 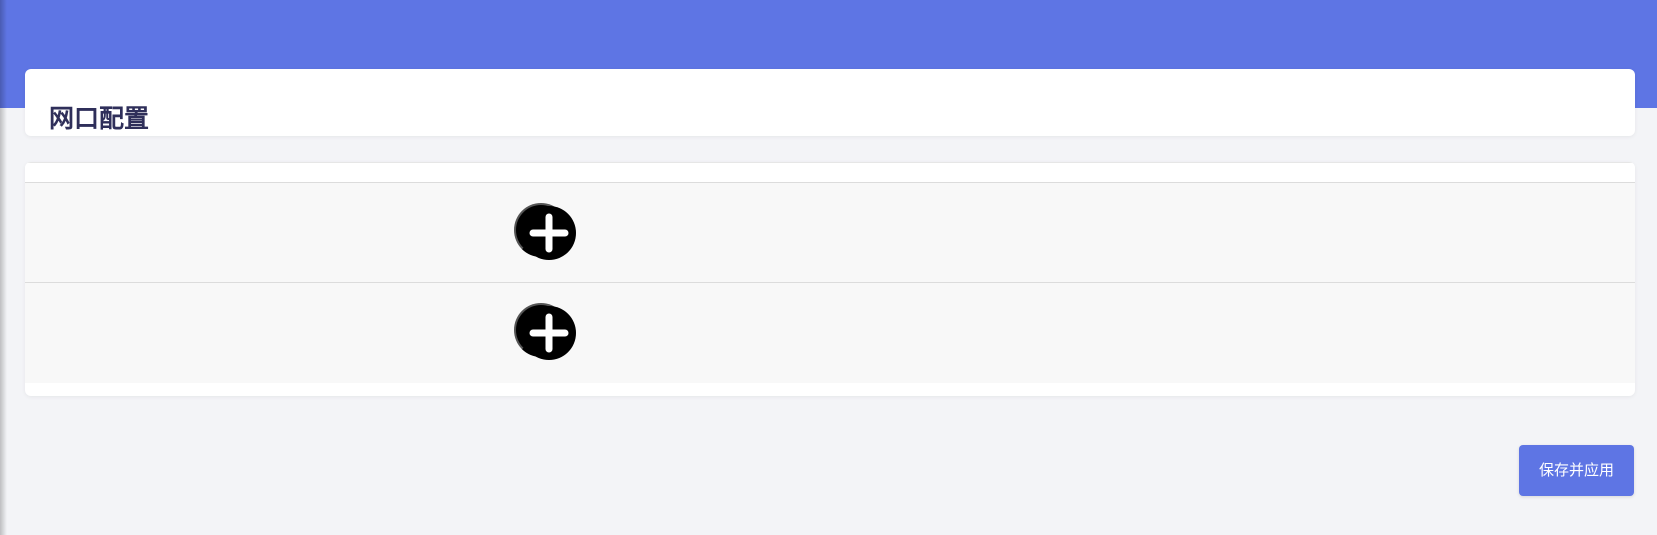 I want to click on table-header, so click(x=830, y=172).